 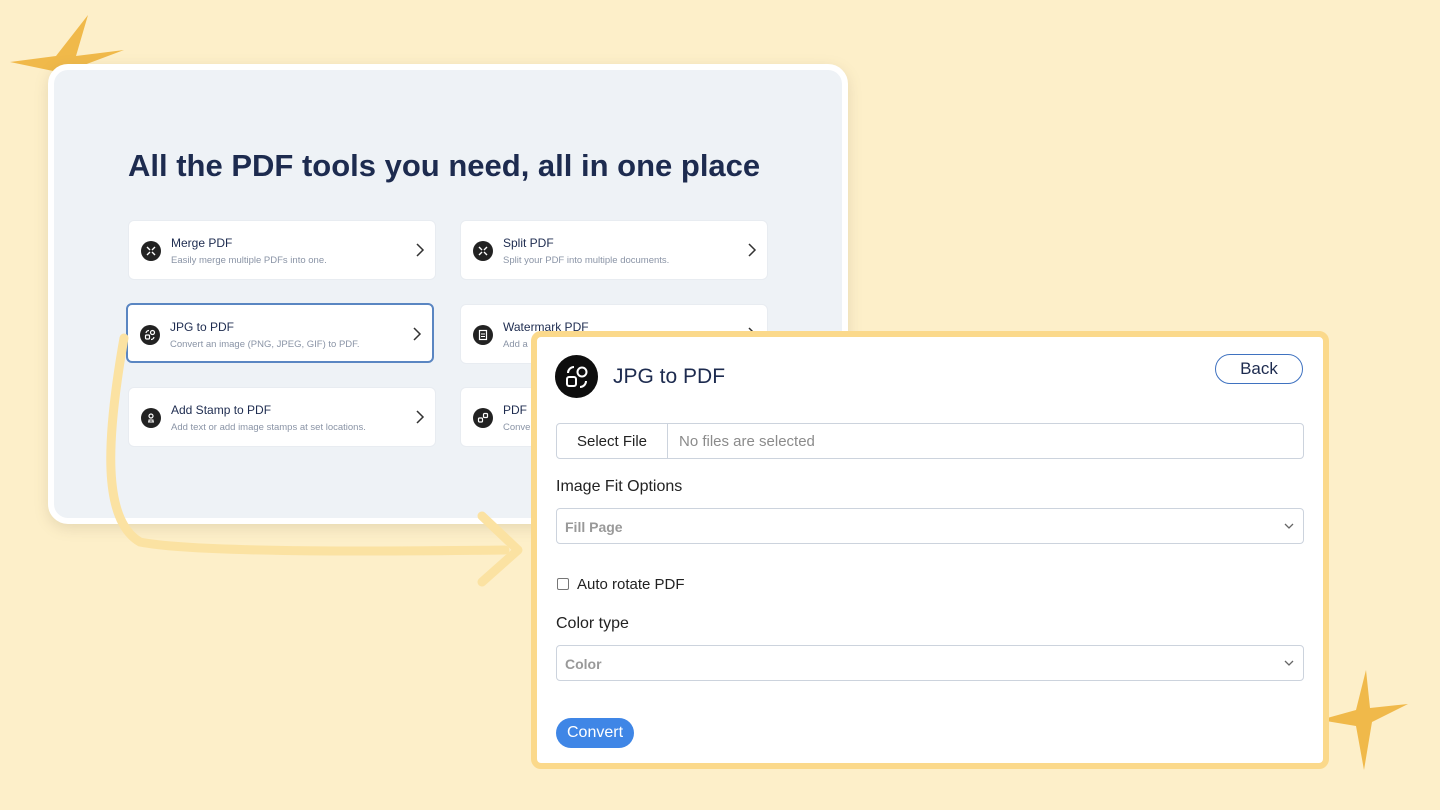 I want to click on auto-rotate-checkbox, so click(x=563, y=584).